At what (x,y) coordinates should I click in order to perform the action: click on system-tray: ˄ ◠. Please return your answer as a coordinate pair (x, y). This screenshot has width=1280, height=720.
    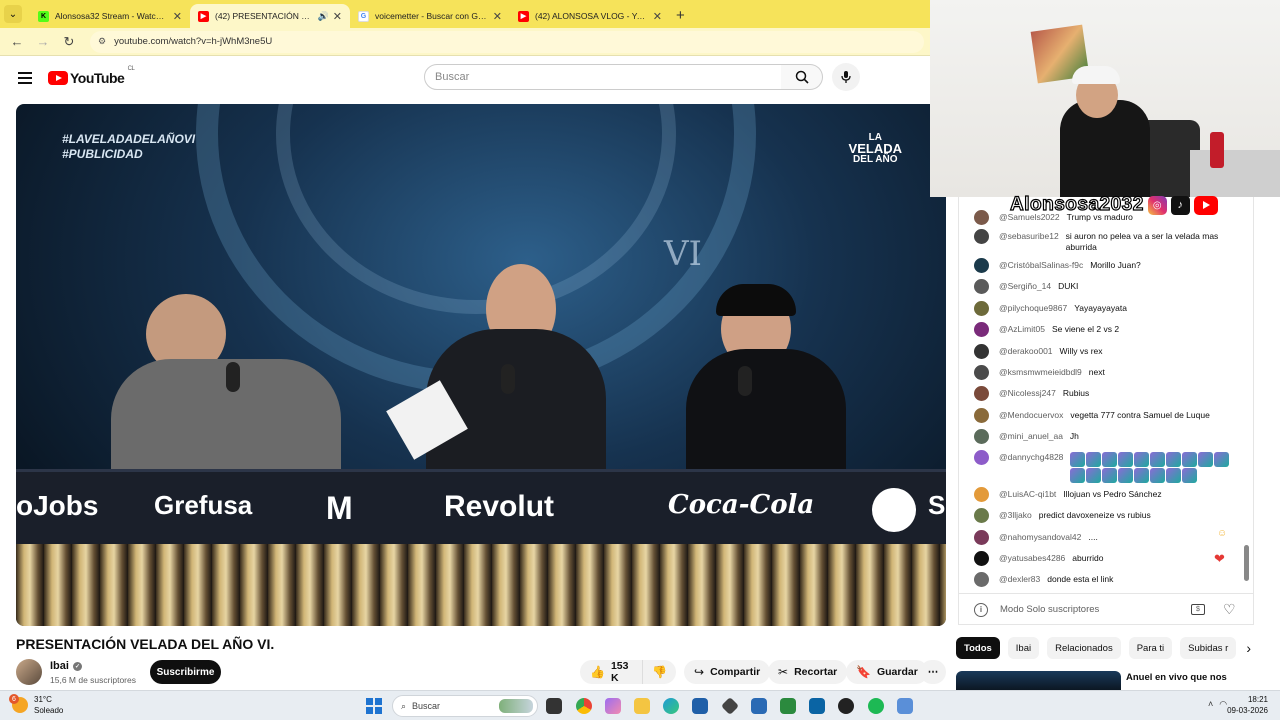
    Looking at the image, I should click on (1217, 704).